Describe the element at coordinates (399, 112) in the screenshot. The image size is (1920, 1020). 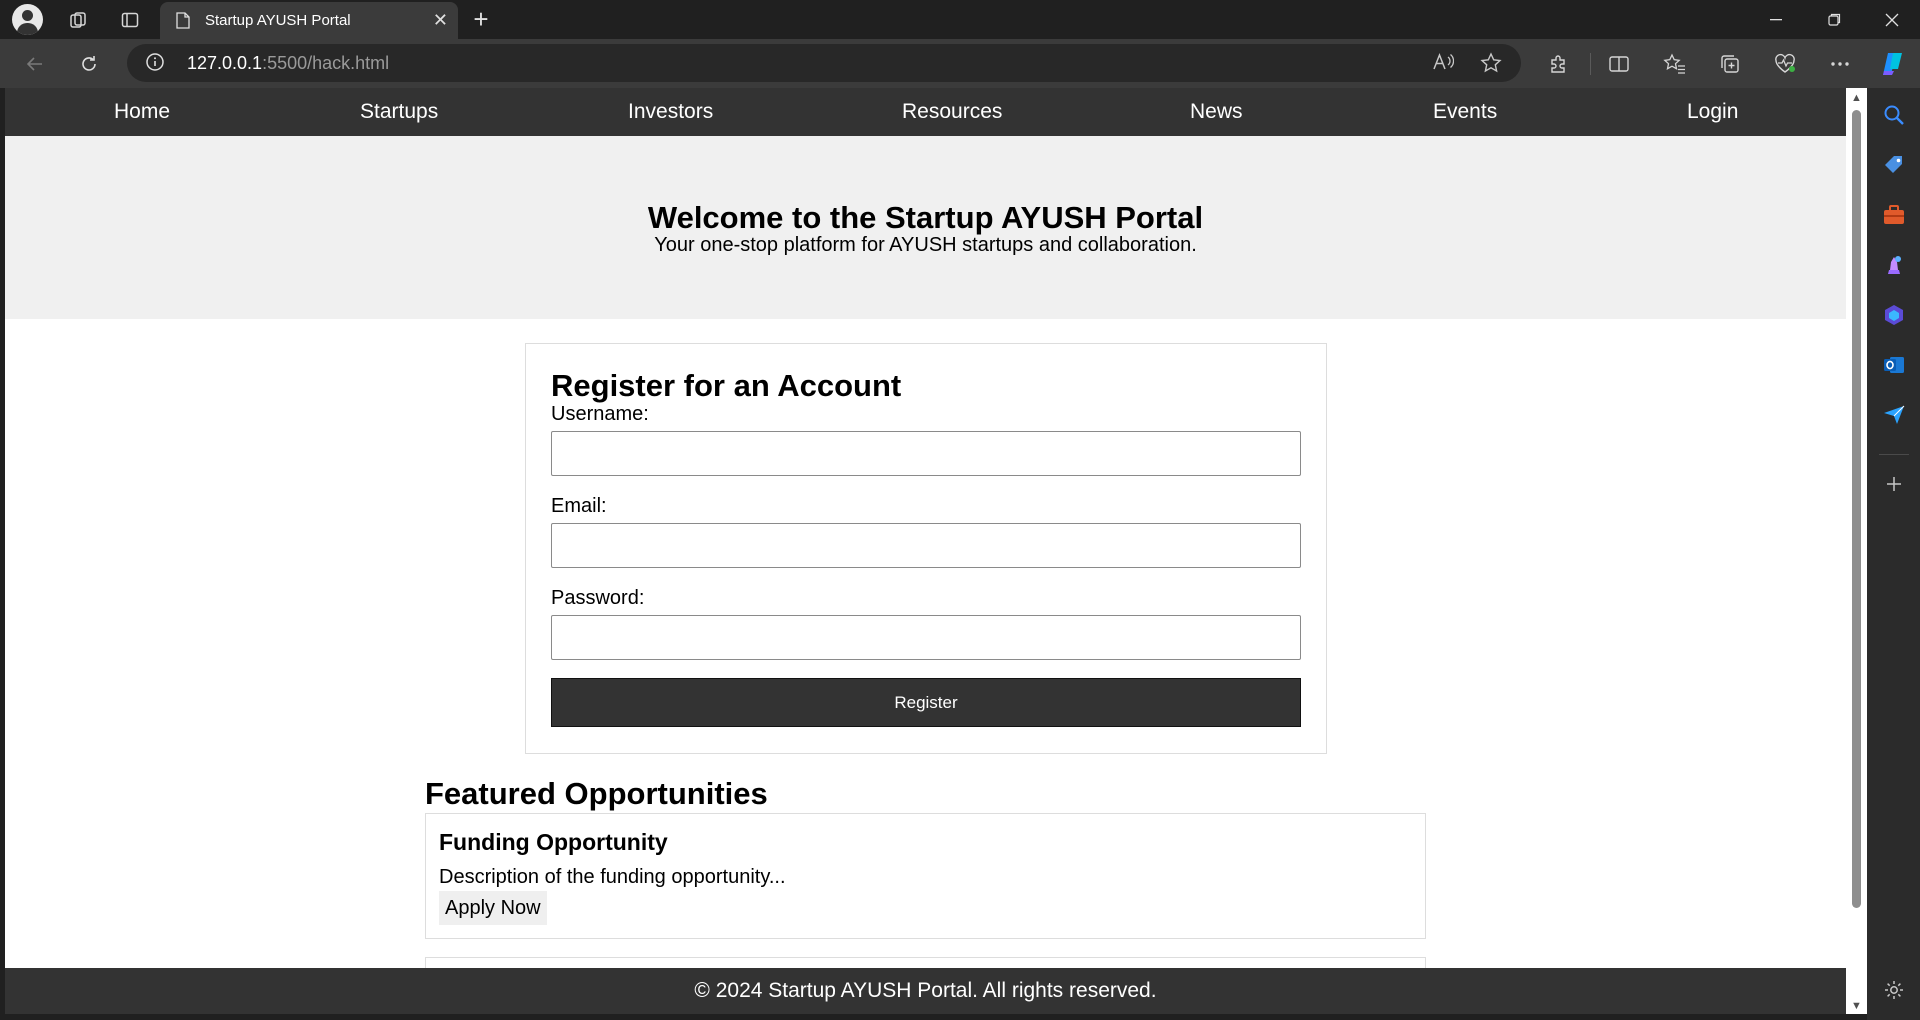
I see `nav-startups: Startups` at that location.